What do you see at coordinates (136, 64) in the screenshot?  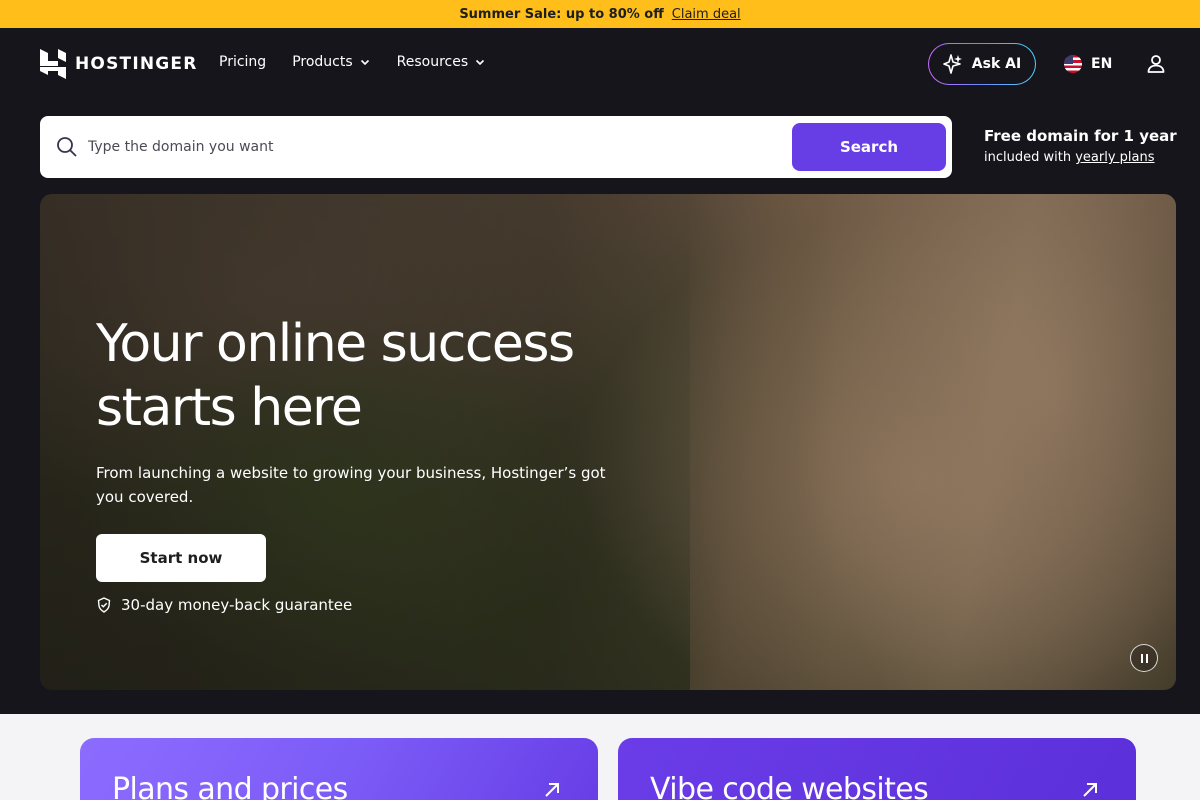 I see `logo-text: HOSTINGER` at bounding box center [136, 64].